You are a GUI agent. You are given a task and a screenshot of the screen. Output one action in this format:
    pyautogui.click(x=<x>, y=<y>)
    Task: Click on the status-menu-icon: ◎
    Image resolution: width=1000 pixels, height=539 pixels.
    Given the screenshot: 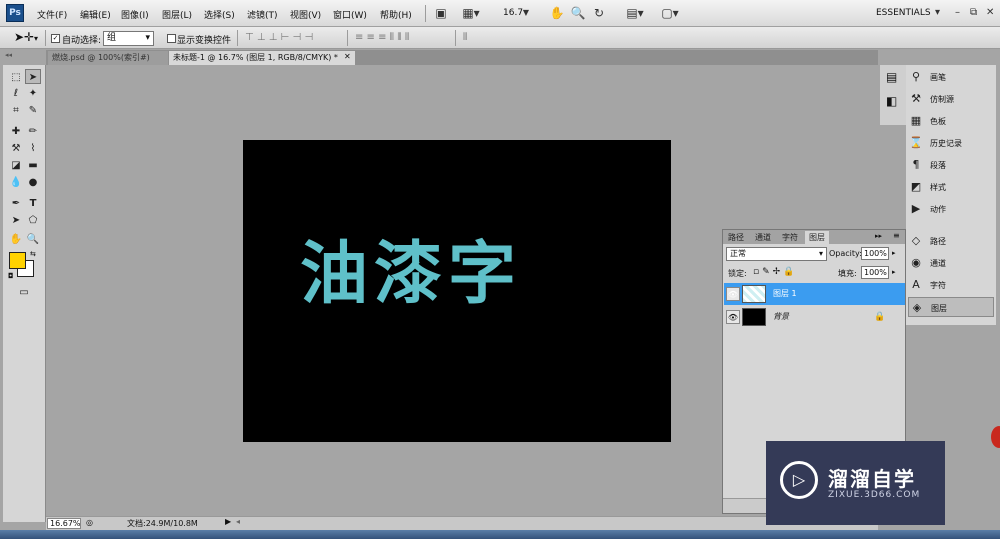 What is the action you would take?
    pyautogui.click(x=89, y=522)
    